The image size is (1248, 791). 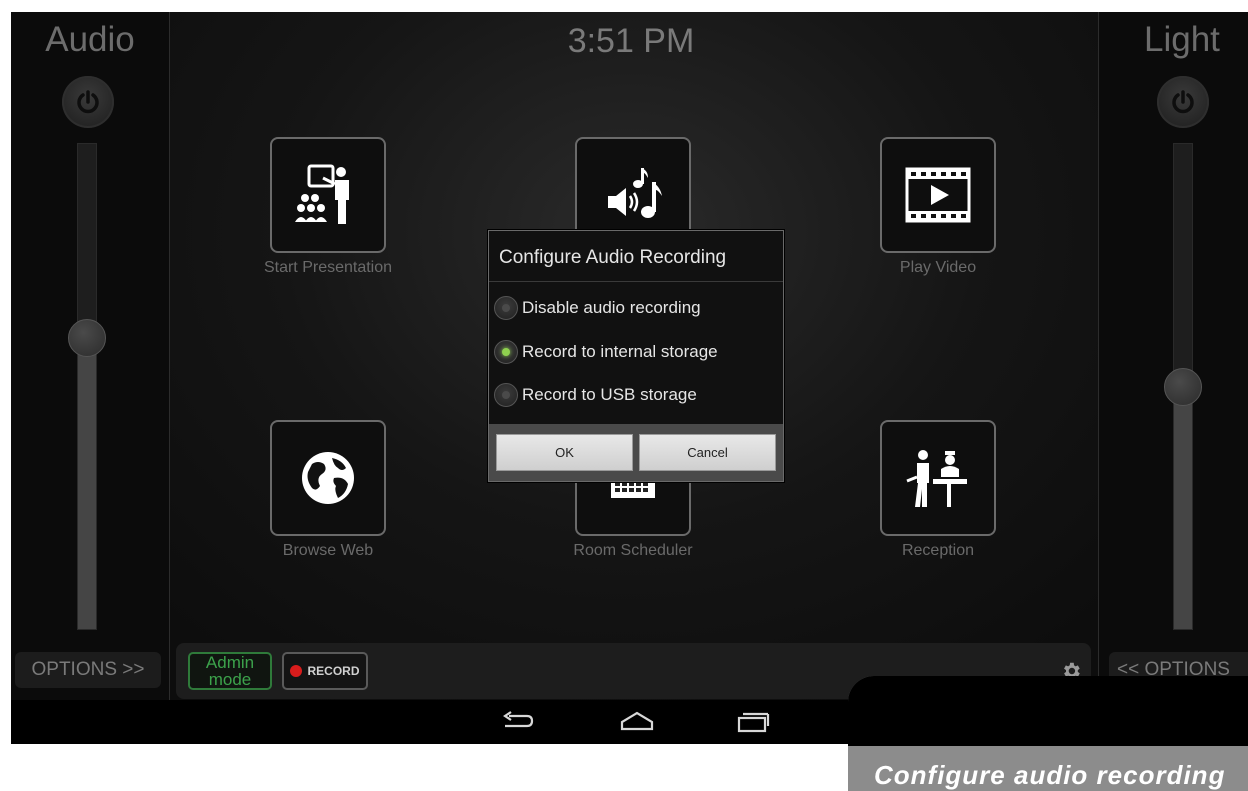 I want to click on record-button: RECORD, so click(x=325, y=671).